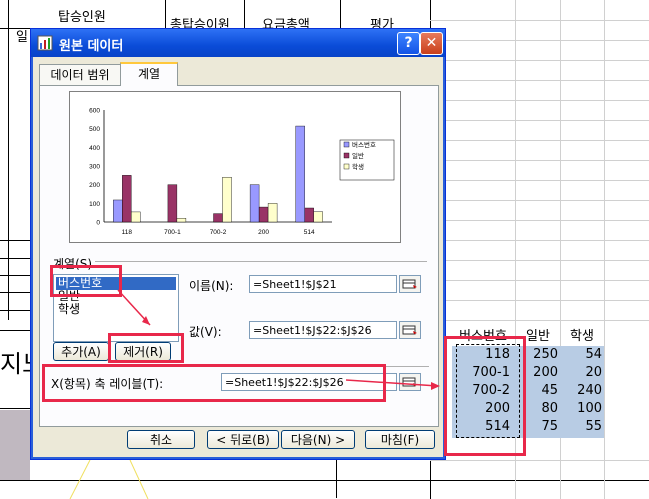 This screenshot has width=649, height=499. What do you see at coordinates (149, 74) in the screenshot?
I see `tab-series: 계열` at bounding box center [149, 74].